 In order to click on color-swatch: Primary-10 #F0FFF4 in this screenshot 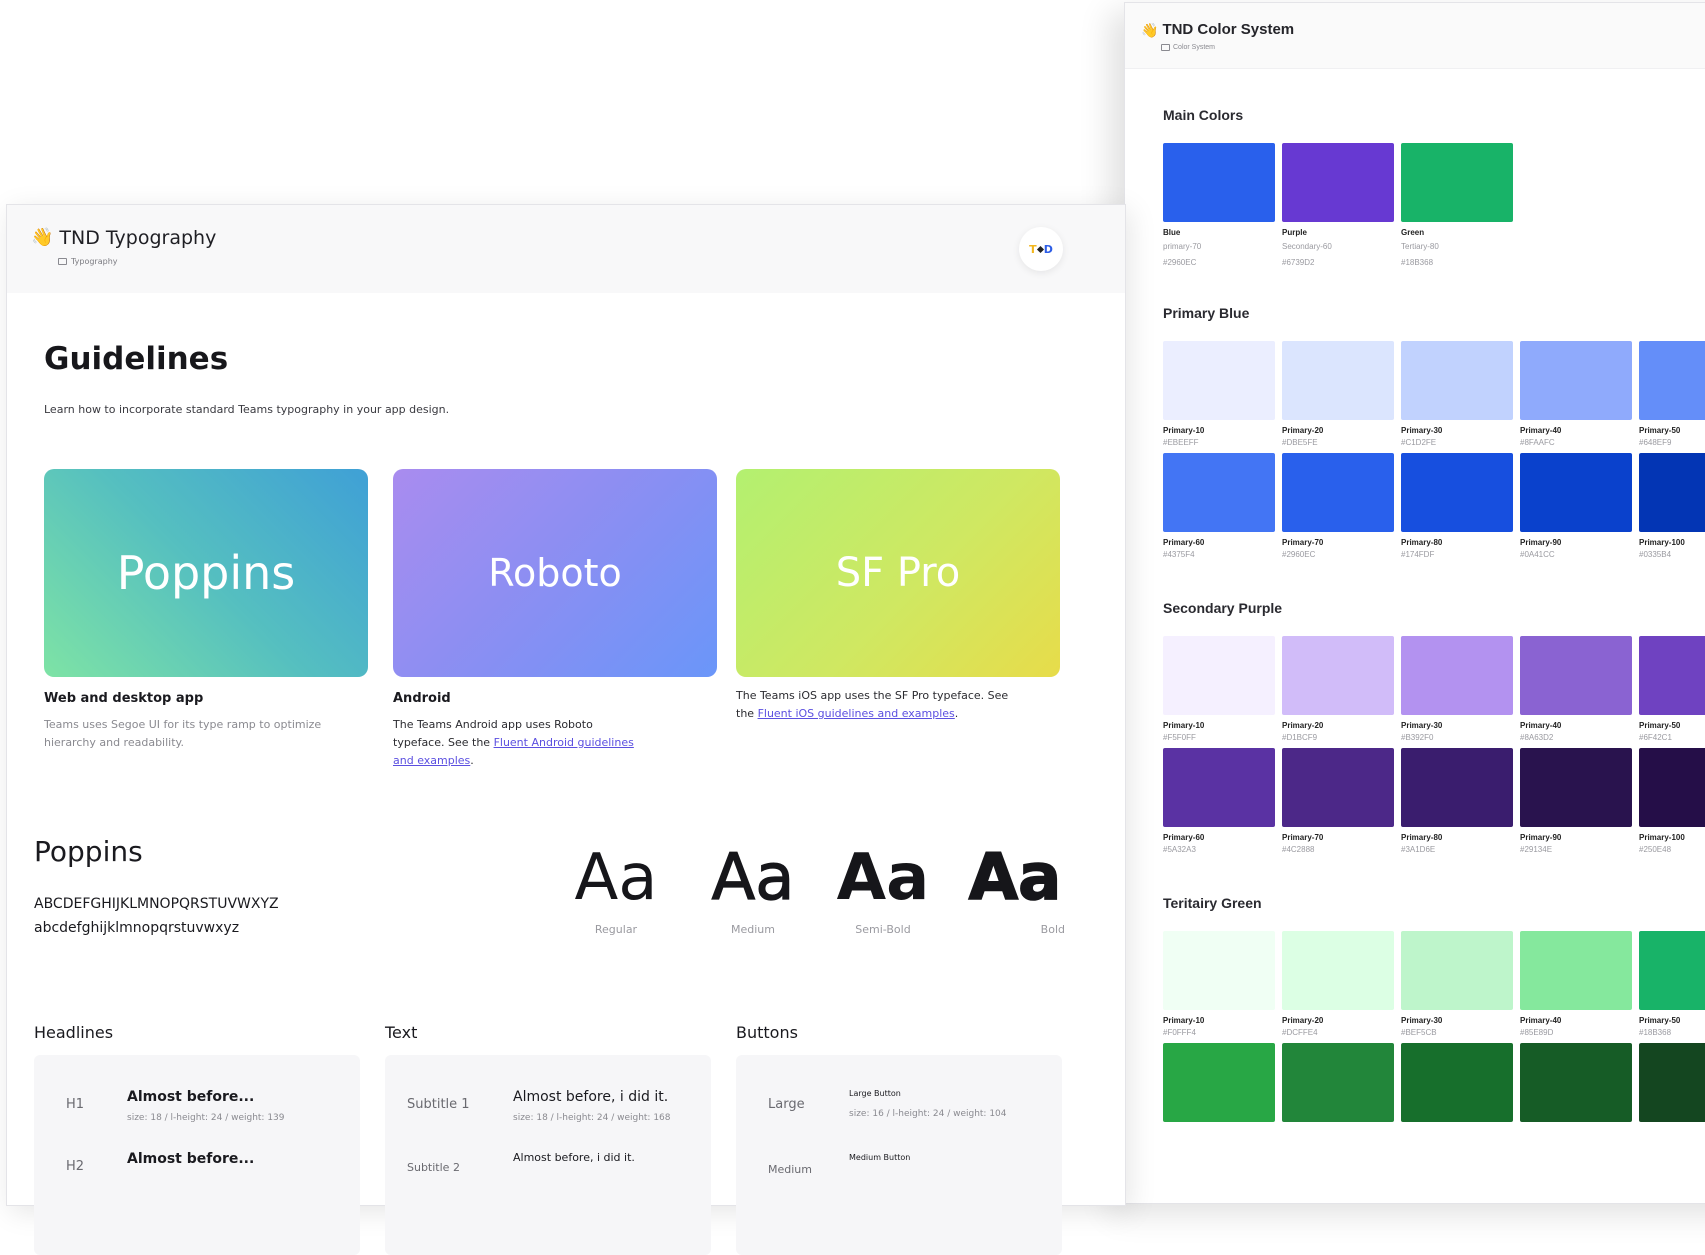, I will do `click(1219, 984)`.